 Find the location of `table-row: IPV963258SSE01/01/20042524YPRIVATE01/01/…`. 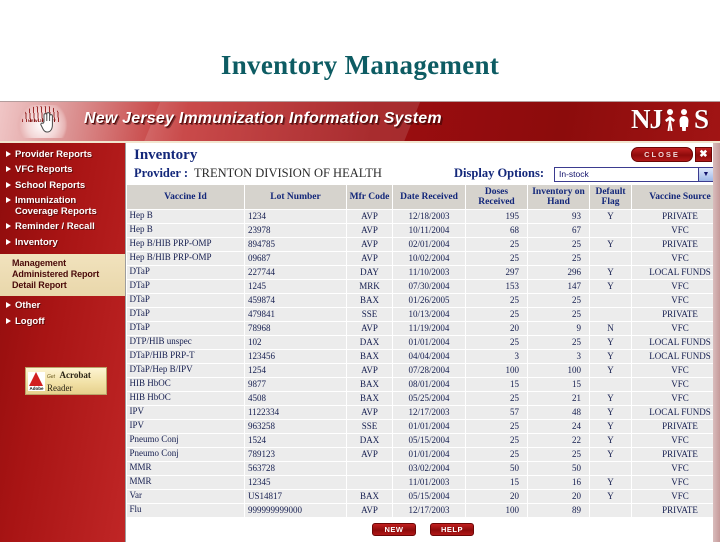

table-row: IPV963258SSE01/01/20042524YPRIVATE01/01/… is located at coordinates (423, 426).